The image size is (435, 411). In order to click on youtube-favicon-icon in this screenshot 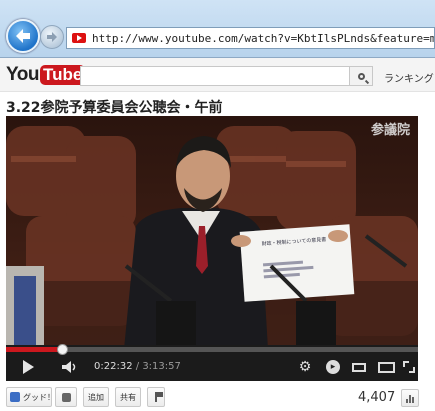, I will do `click(79, 38)`.